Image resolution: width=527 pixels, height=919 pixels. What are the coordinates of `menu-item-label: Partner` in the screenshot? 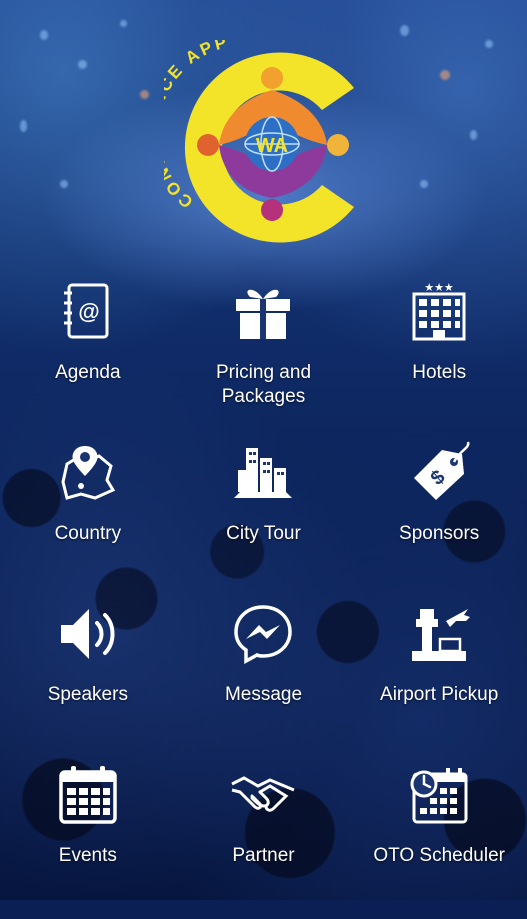 It's located at (263, 855).